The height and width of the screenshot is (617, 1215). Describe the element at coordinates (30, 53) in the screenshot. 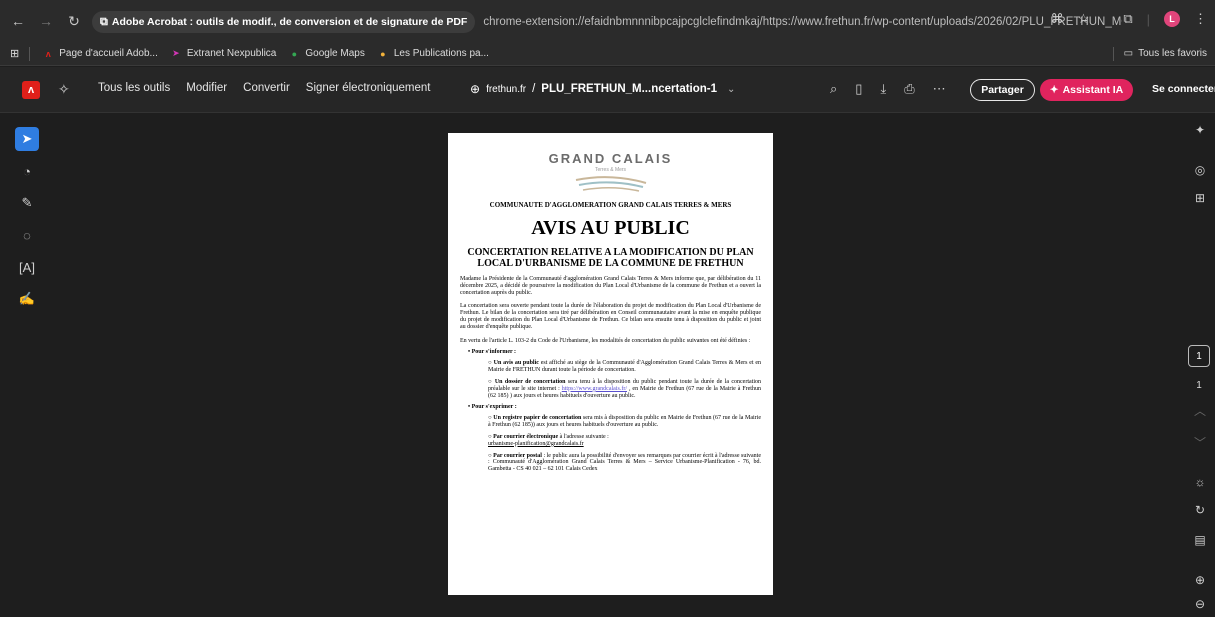

I see `divider` at that location.